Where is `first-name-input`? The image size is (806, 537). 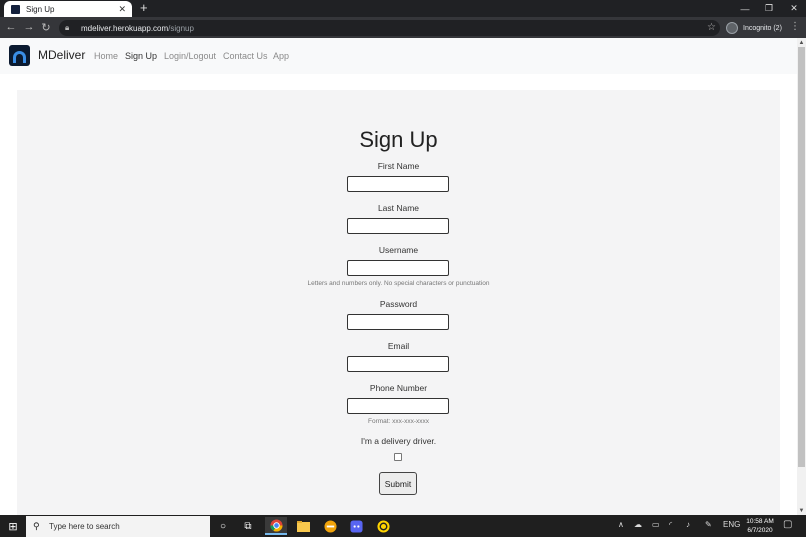 first-name-input is located at coordinates (398, 184).